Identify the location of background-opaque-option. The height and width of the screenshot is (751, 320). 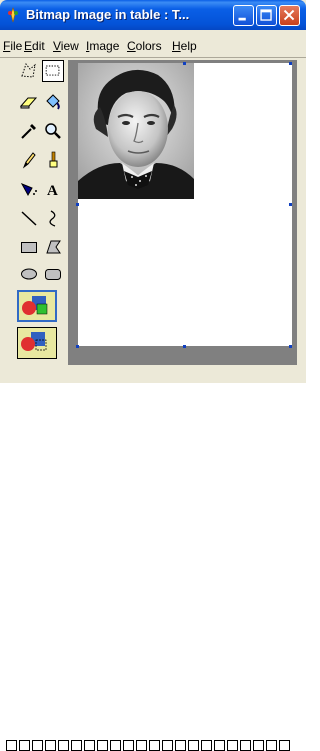
(37, 306).